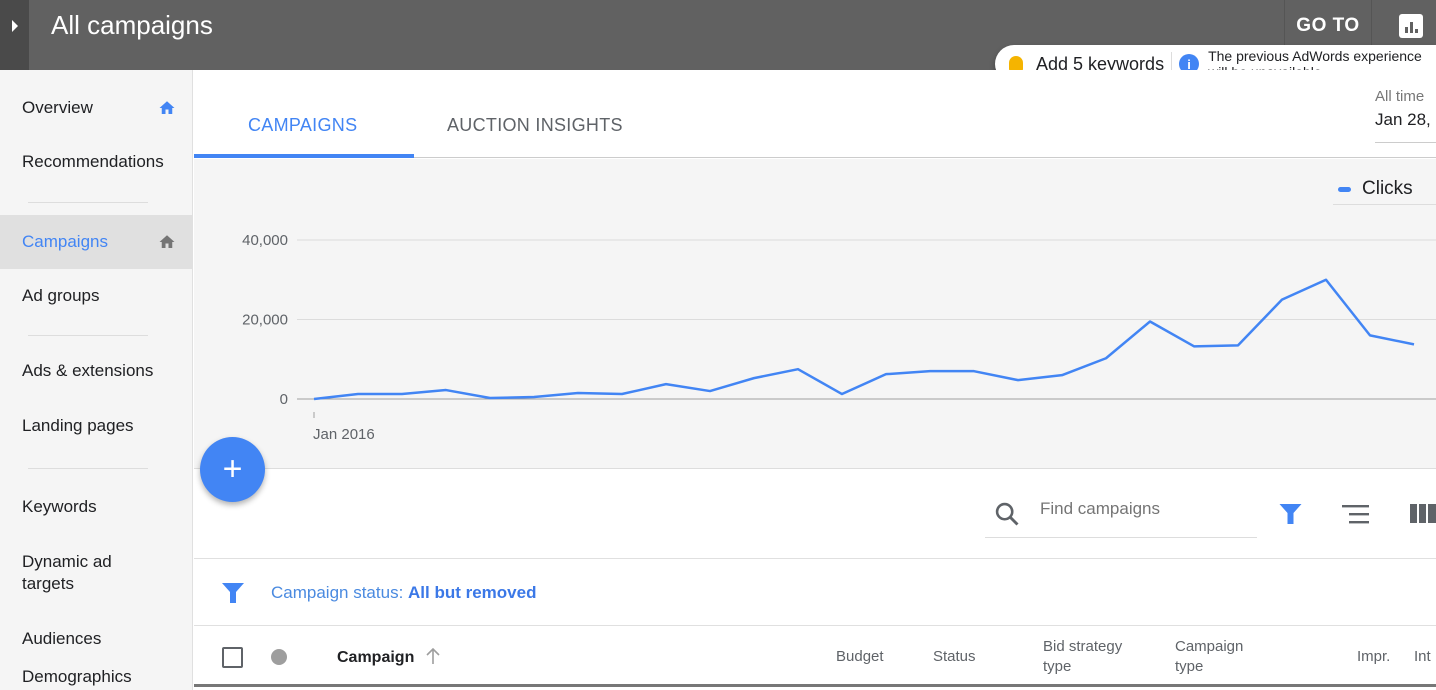  I want to click on expand-sidebar-button, so click(14, 35).